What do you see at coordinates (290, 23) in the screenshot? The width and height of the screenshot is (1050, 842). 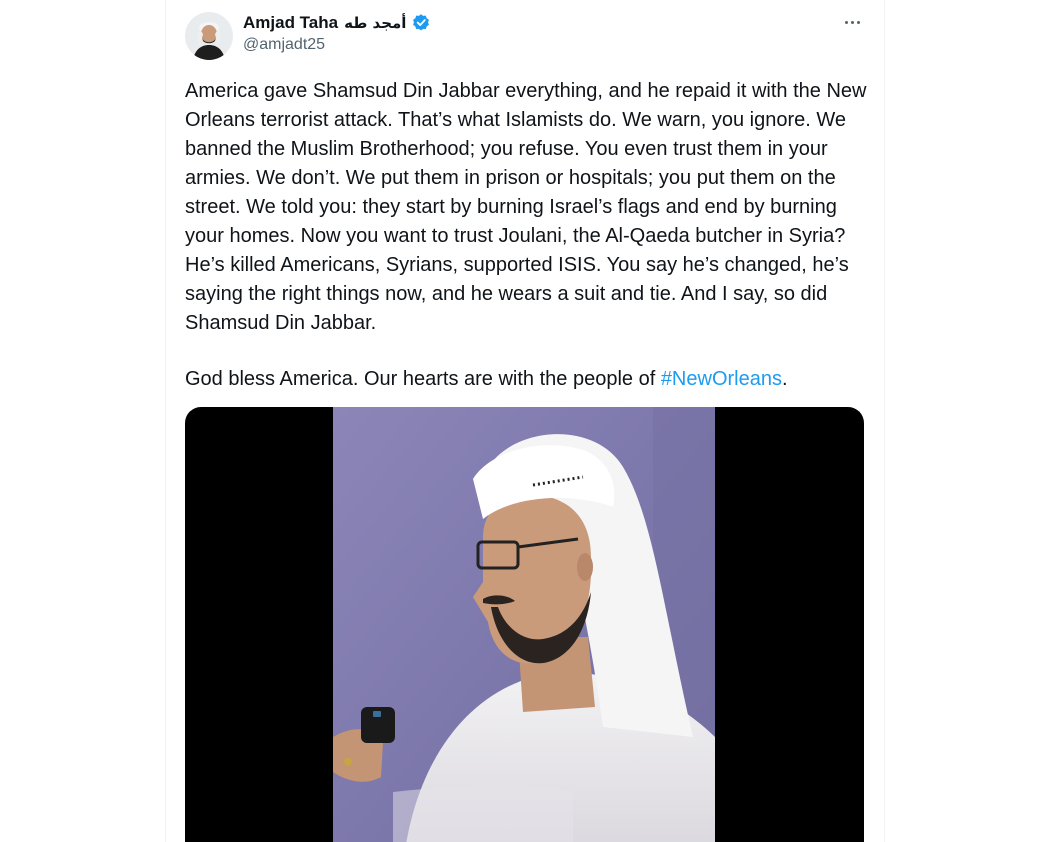 I see `author-display-name: Amjad Taha` at bounding box center [290, 23].